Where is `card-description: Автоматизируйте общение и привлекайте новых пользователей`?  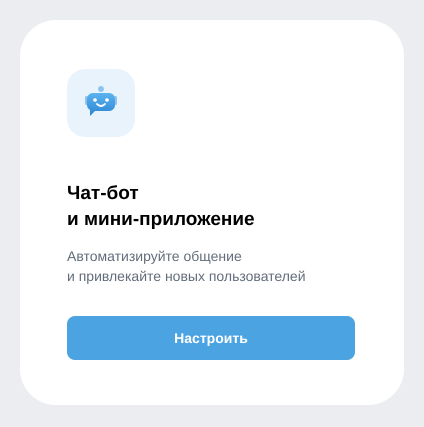
card-description: Автоматизируйте общение и привлекайте новых пользователей is located at coordinates (187, 266).